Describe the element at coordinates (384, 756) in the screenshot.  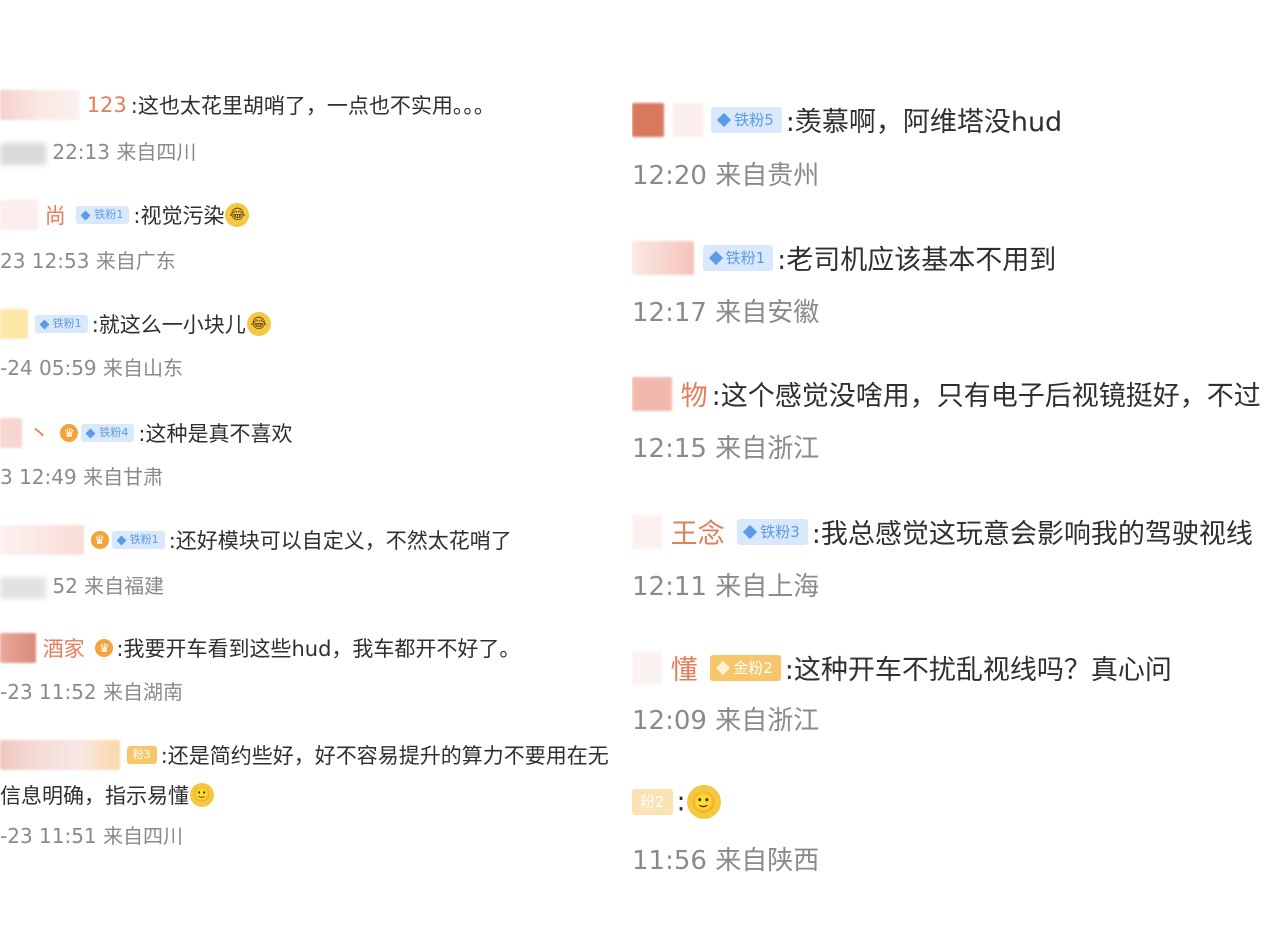
I see `comment-text: :还是简约些好，好不容易提升的算力不要用在无` at that location.